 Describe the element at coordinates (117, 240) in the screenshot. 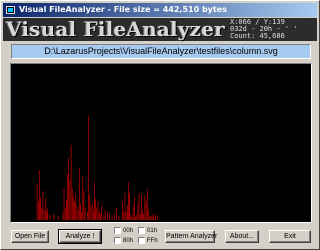

I see `checkbox-80h-box` at that location.